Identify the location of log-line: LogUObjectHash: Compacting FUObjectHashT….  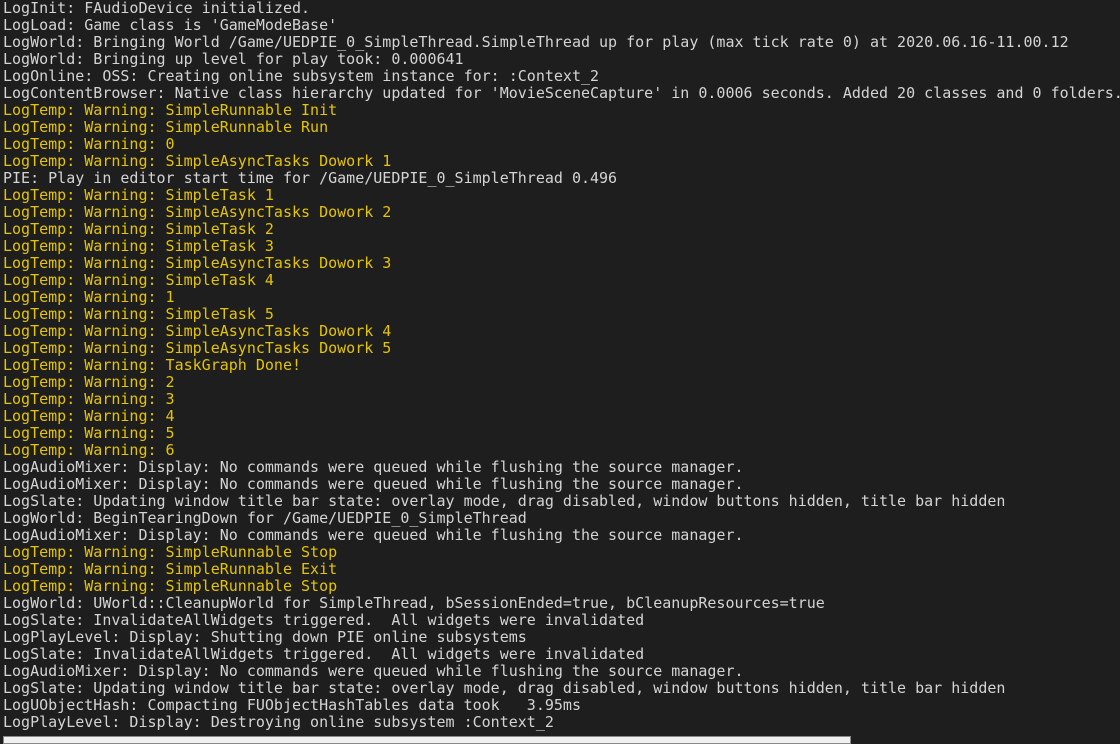
(292, 705).